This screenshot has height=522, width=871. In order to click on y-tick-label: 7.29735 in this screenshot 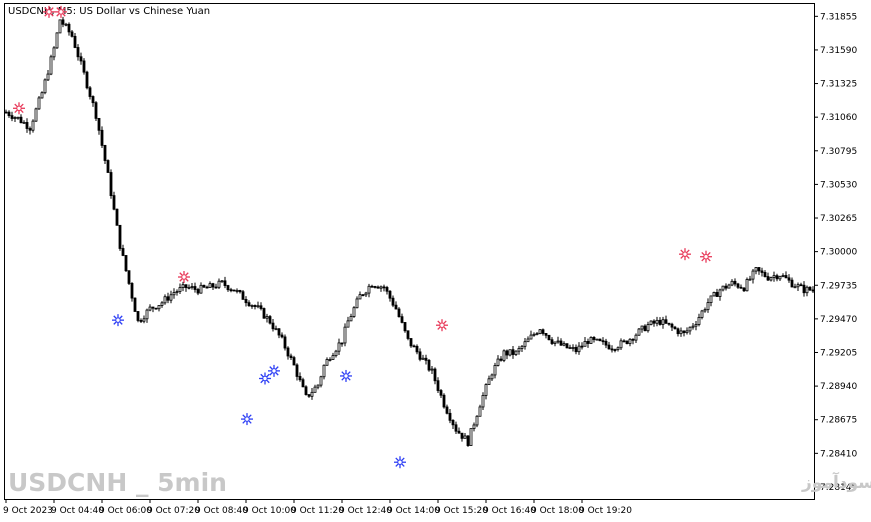, I will do `click(838, 286)`.